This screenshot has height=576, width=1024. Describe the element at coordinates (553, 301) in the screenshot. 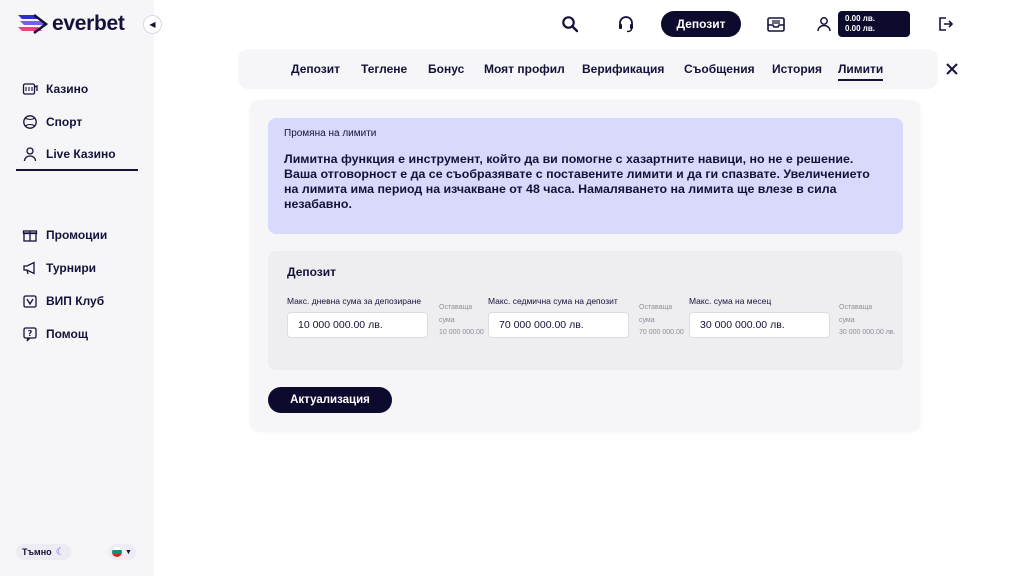

I see `weekly-limit-label: Макс. седмична сума на депозит` at that location.